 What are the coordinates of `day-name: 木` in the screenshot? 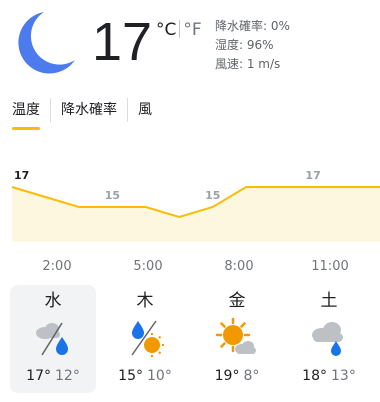 It's located at (145, 301).